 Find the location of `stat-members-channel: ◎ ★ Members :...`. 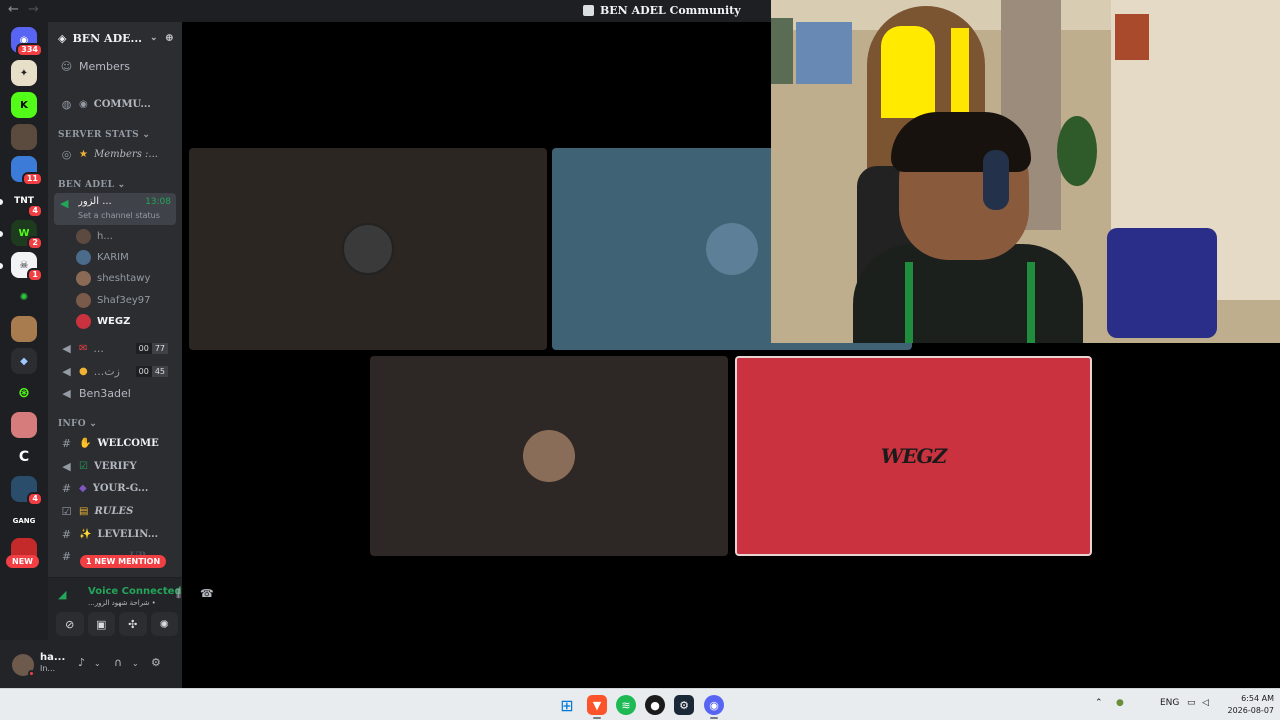

stat-members-channel: ◎ ★ Members :... is located at coordinates (115, 154).